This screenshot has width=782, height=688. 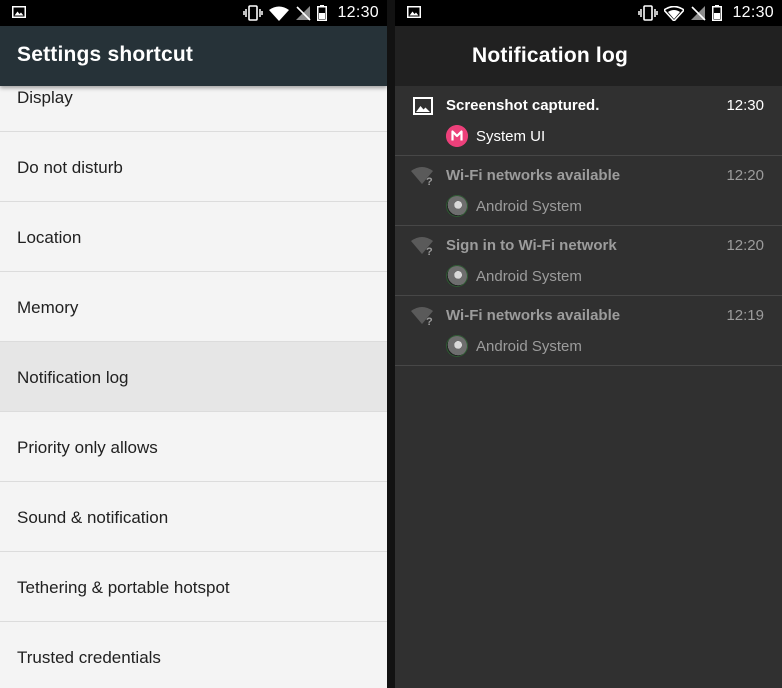 What do you see at coordinates (457, 136) in the screenshot?
I see `system-ui-icon` at bounding box center [457, 136].